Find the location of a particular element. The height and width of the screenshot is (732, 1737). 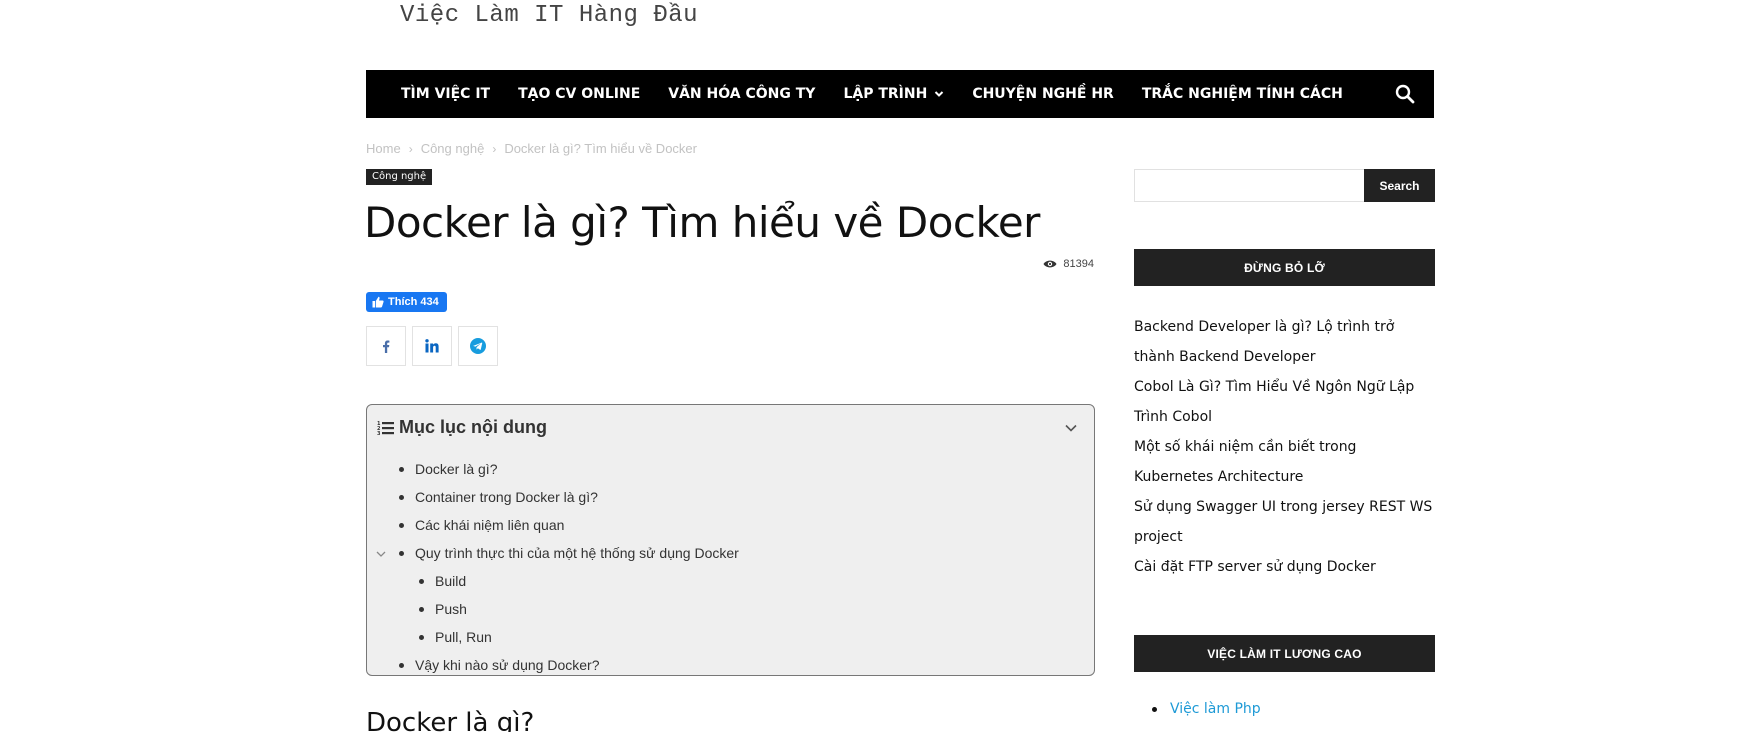

linkedin-icon is located at coordinates (432, 346).